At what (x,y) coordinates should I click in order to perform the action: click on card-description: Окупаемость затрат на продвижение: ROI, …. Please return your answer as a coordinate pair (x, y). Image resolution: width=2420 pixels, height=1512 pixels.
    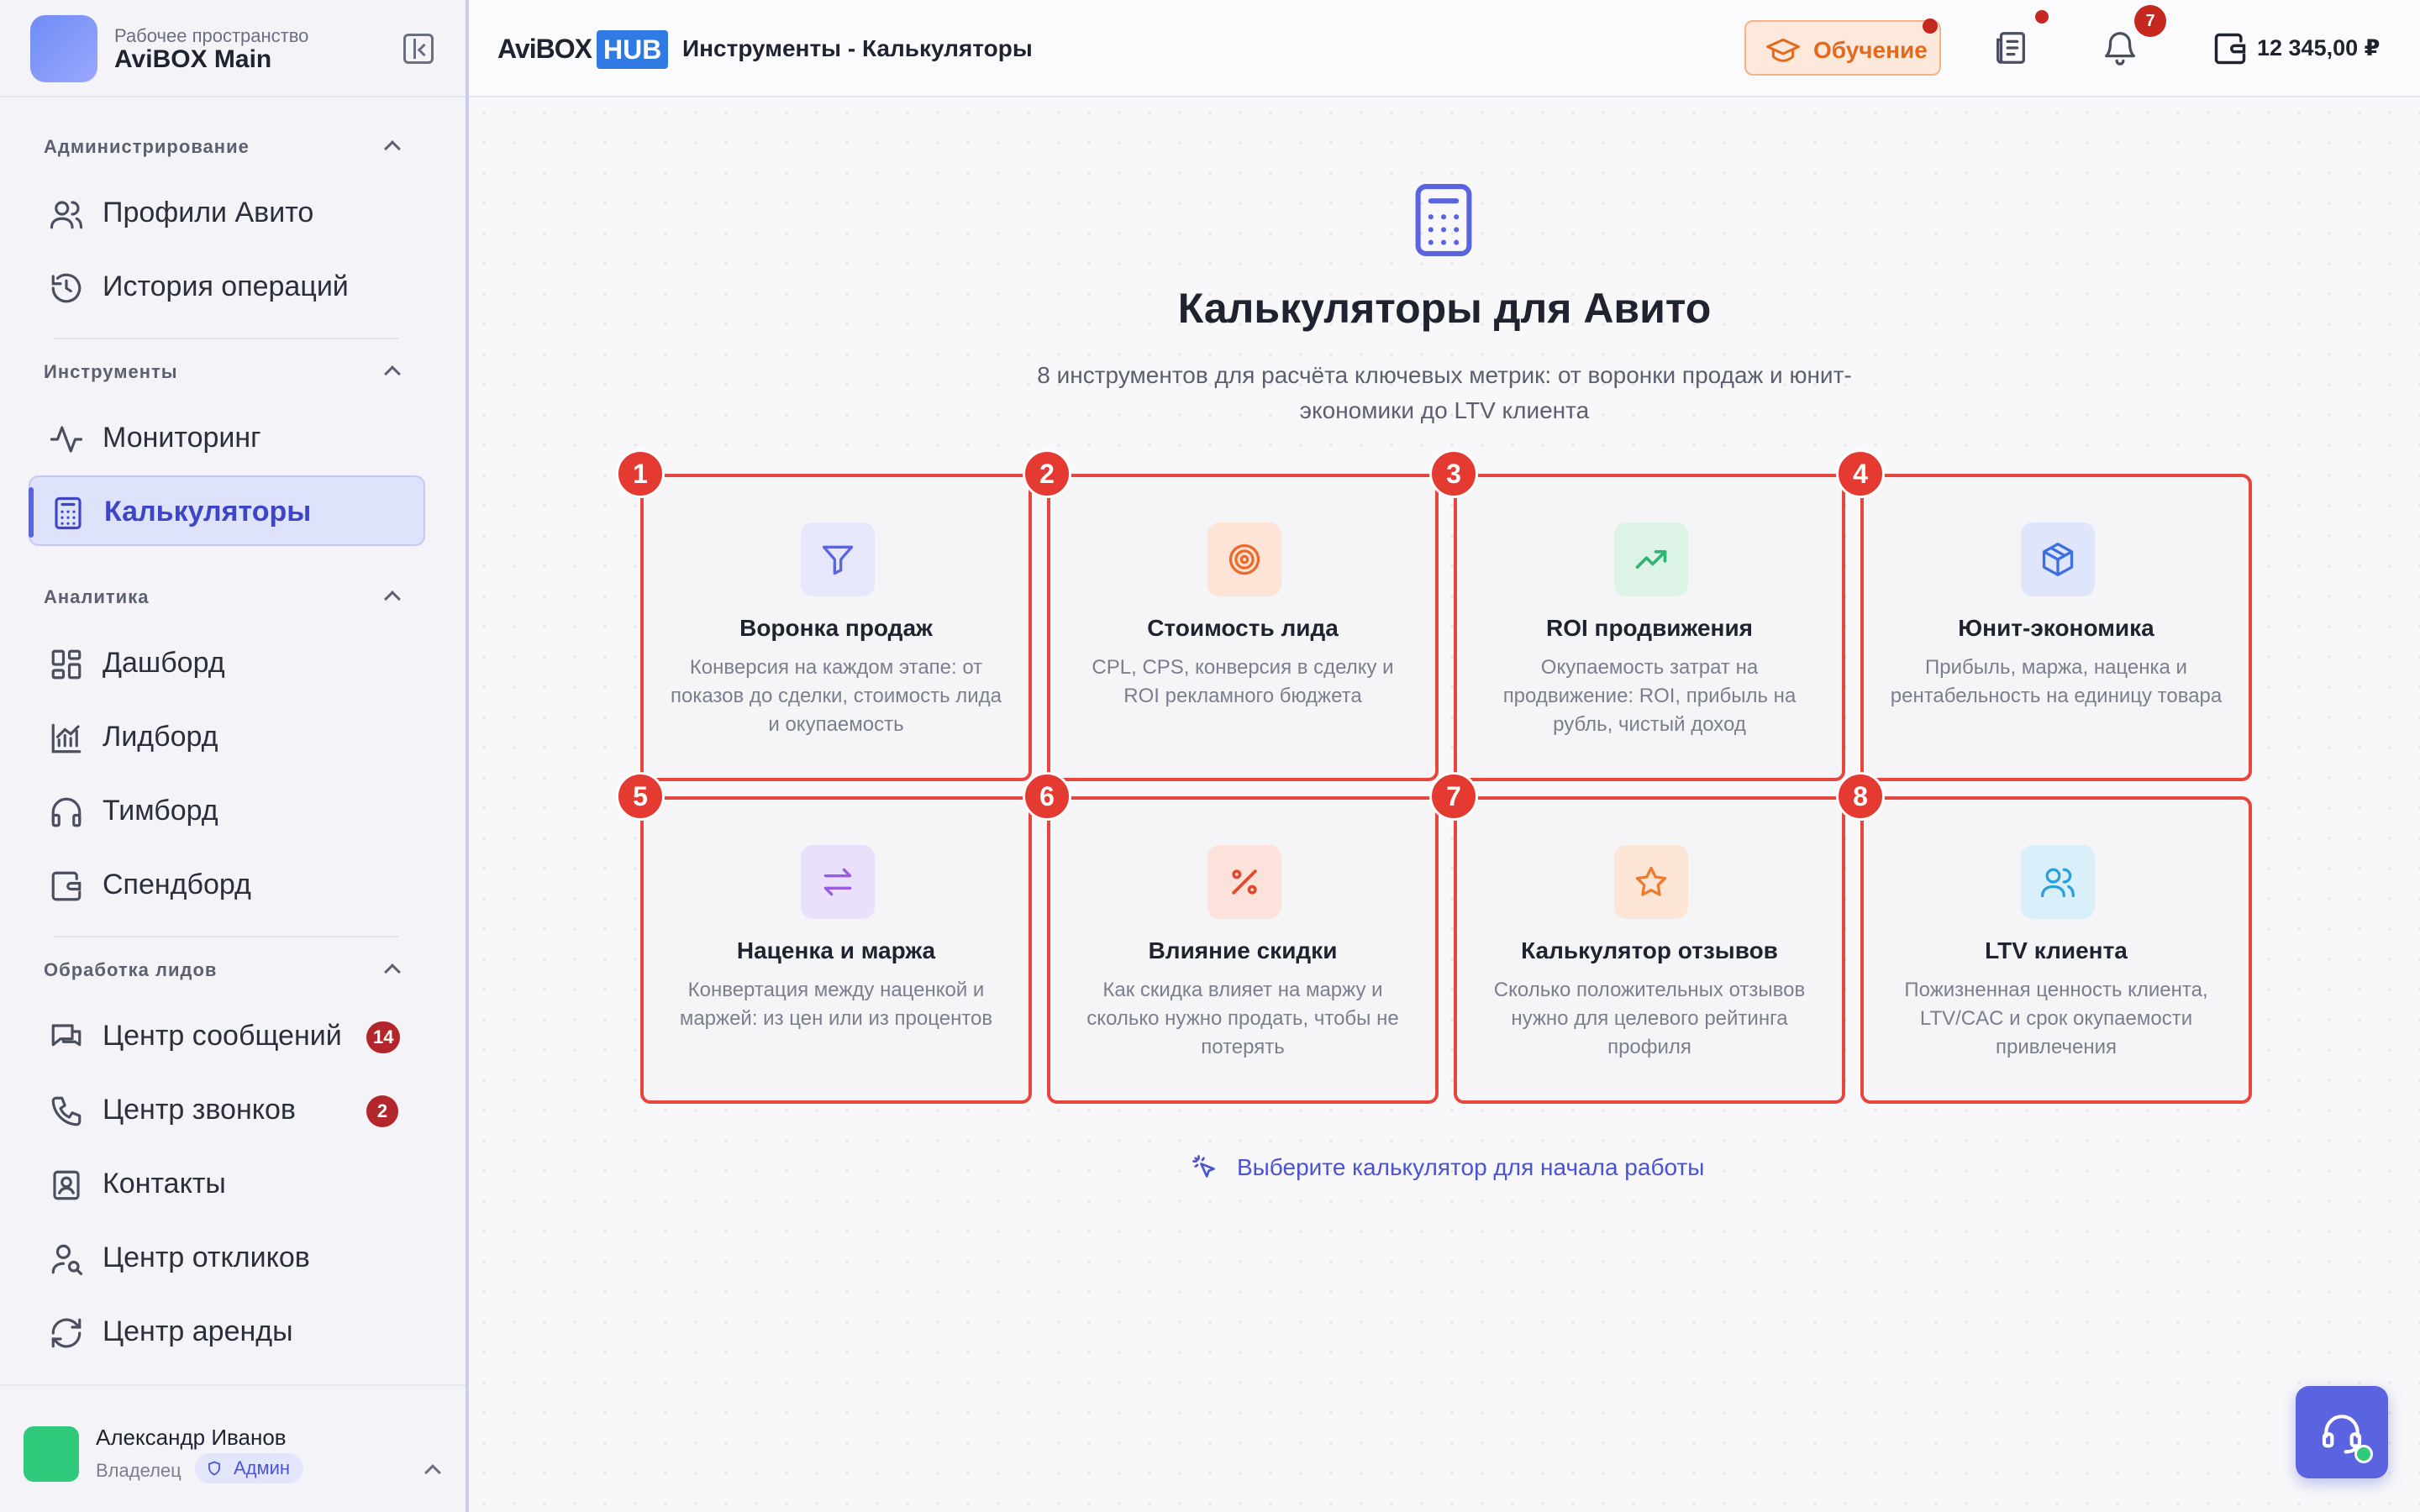
    Looking at the image, I should click on (1650, 696).